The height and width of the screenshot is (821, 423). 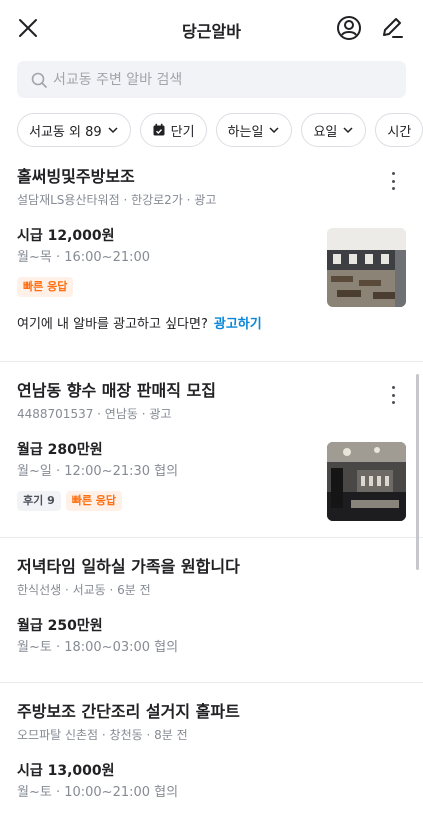 I want to click on scrollbar, so click(x=417, y=472).